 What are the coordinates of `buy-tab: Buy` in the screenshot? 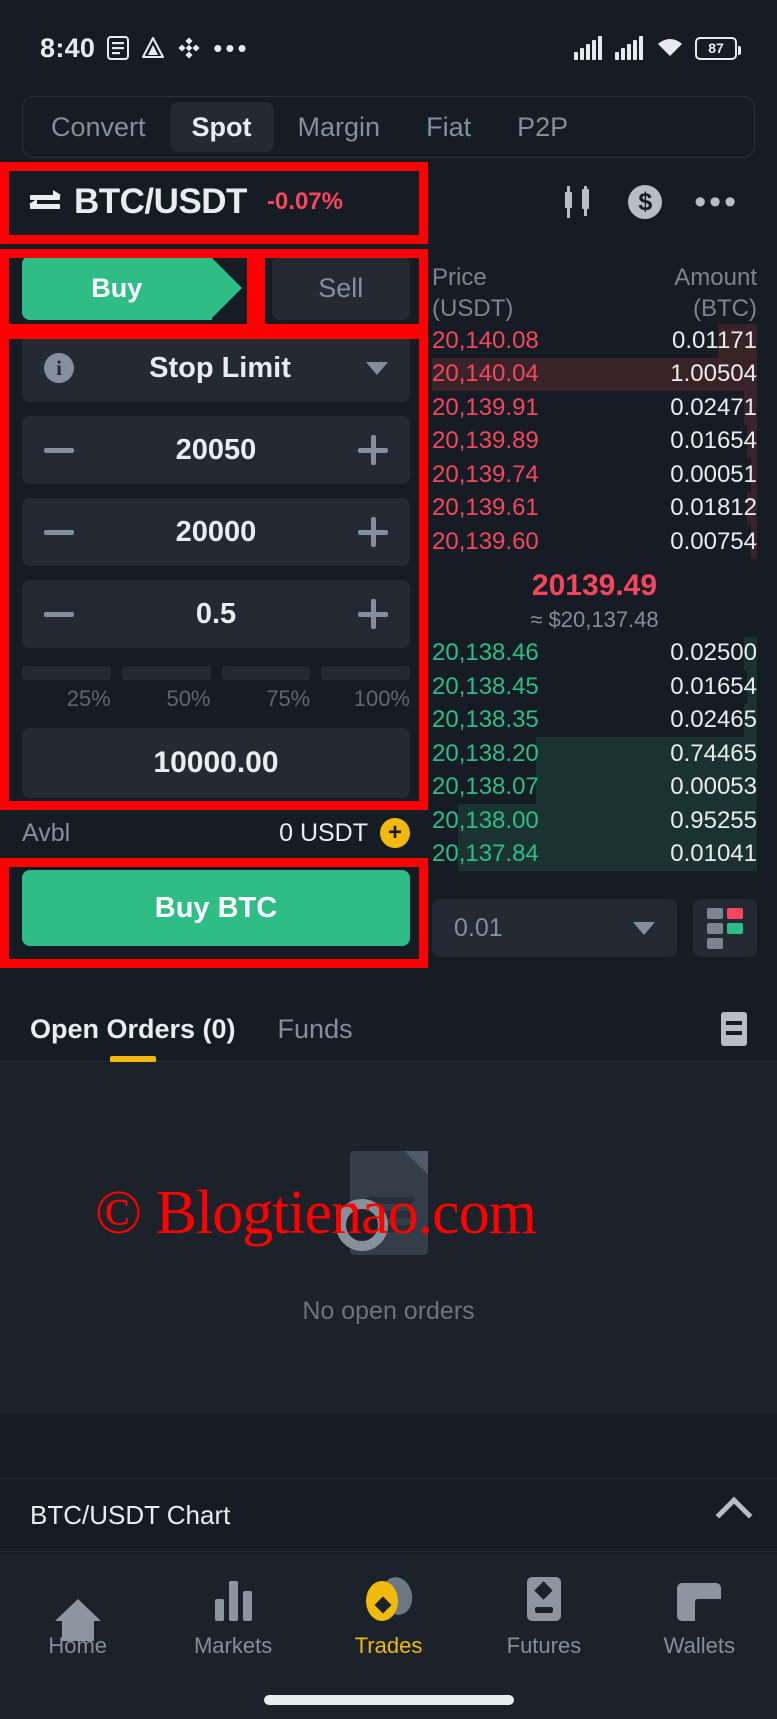 It's located at (132, 288).